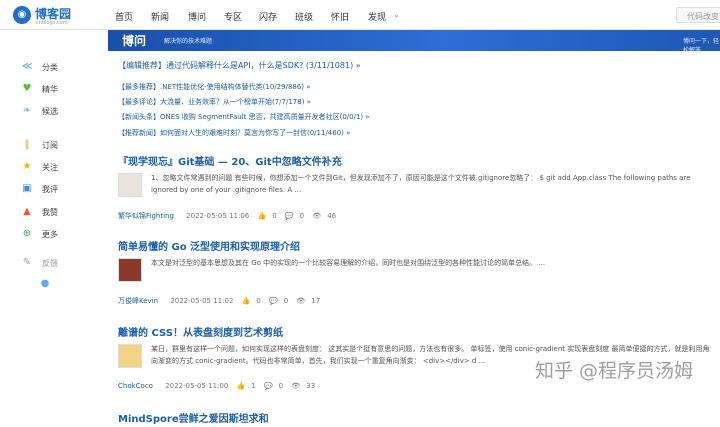 This screenshot has height=427, width=720. Describe the element at coordinates (197, 16) in the screenshot. I see `nav-ask: 博问` at that location.